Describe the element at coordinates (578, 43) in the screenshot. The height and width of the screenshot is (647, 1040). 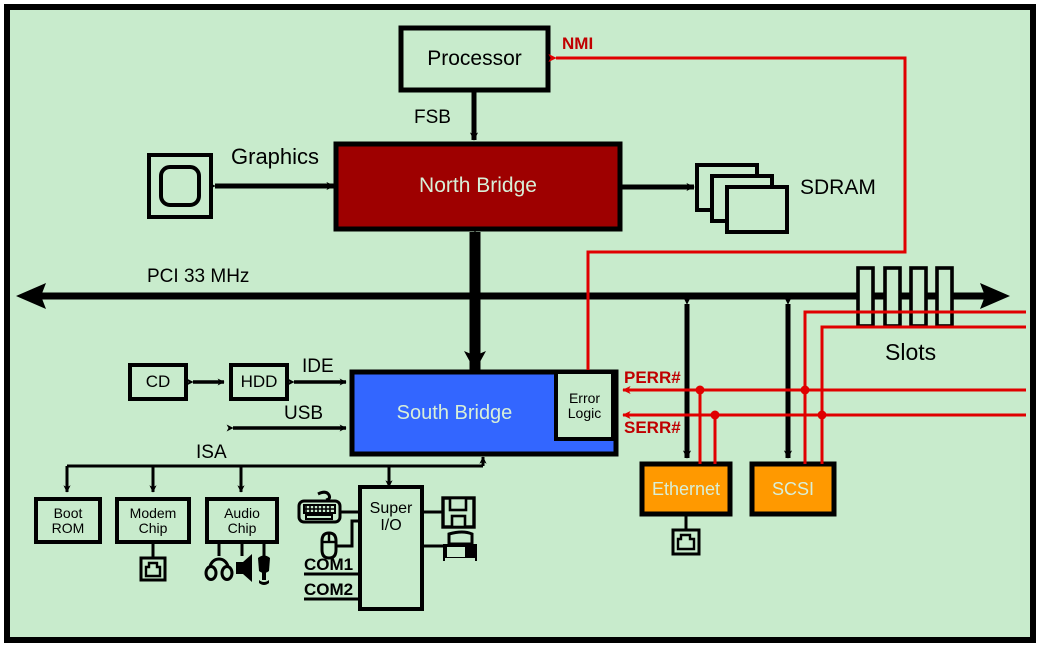
I see `nmi-label: NMI` at that location.